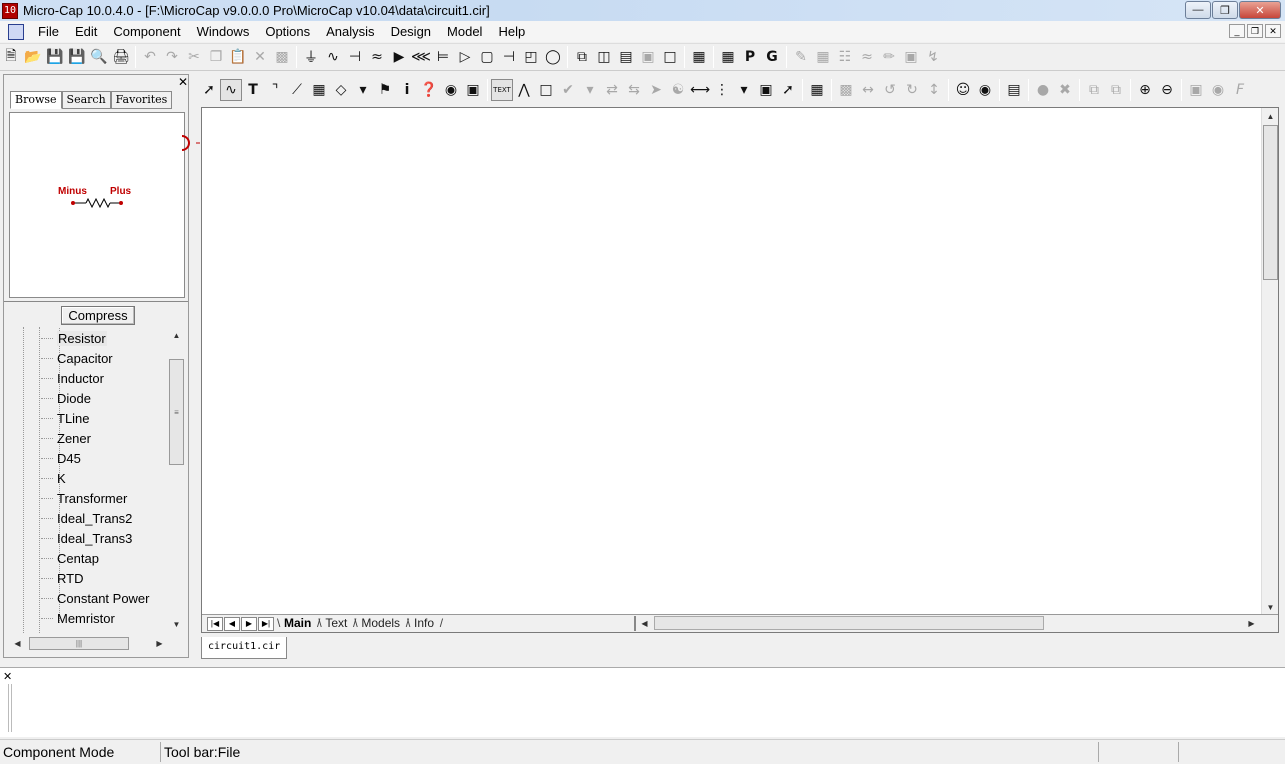  Describe the element at coordinates (249, 623) in the screenshot. I see `next-page-icon: ▶` at that location.